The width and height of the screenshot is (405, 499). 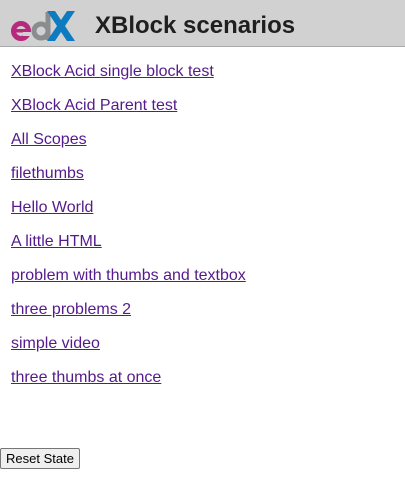 What do you see at coordinates (128, 317) in the screenshot?
I see `scenario-link-three-problems: three problems 2` at bounding box center [128, 317].